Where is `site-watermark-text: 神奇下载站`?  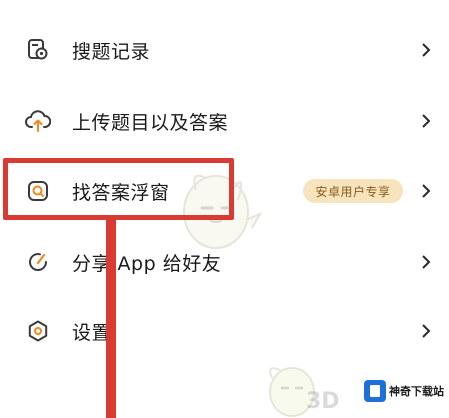
site-watermark-text: 神奇下载站 is located at coordinates (416, 391).